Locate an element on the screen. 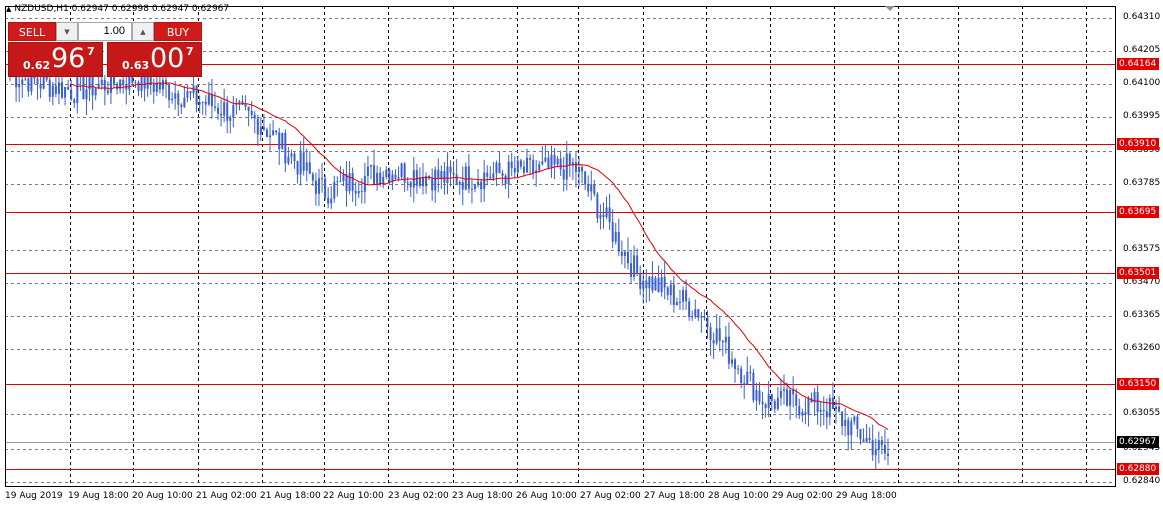  current-price-label: 0.62967 is located at coordinates (1138, 441).